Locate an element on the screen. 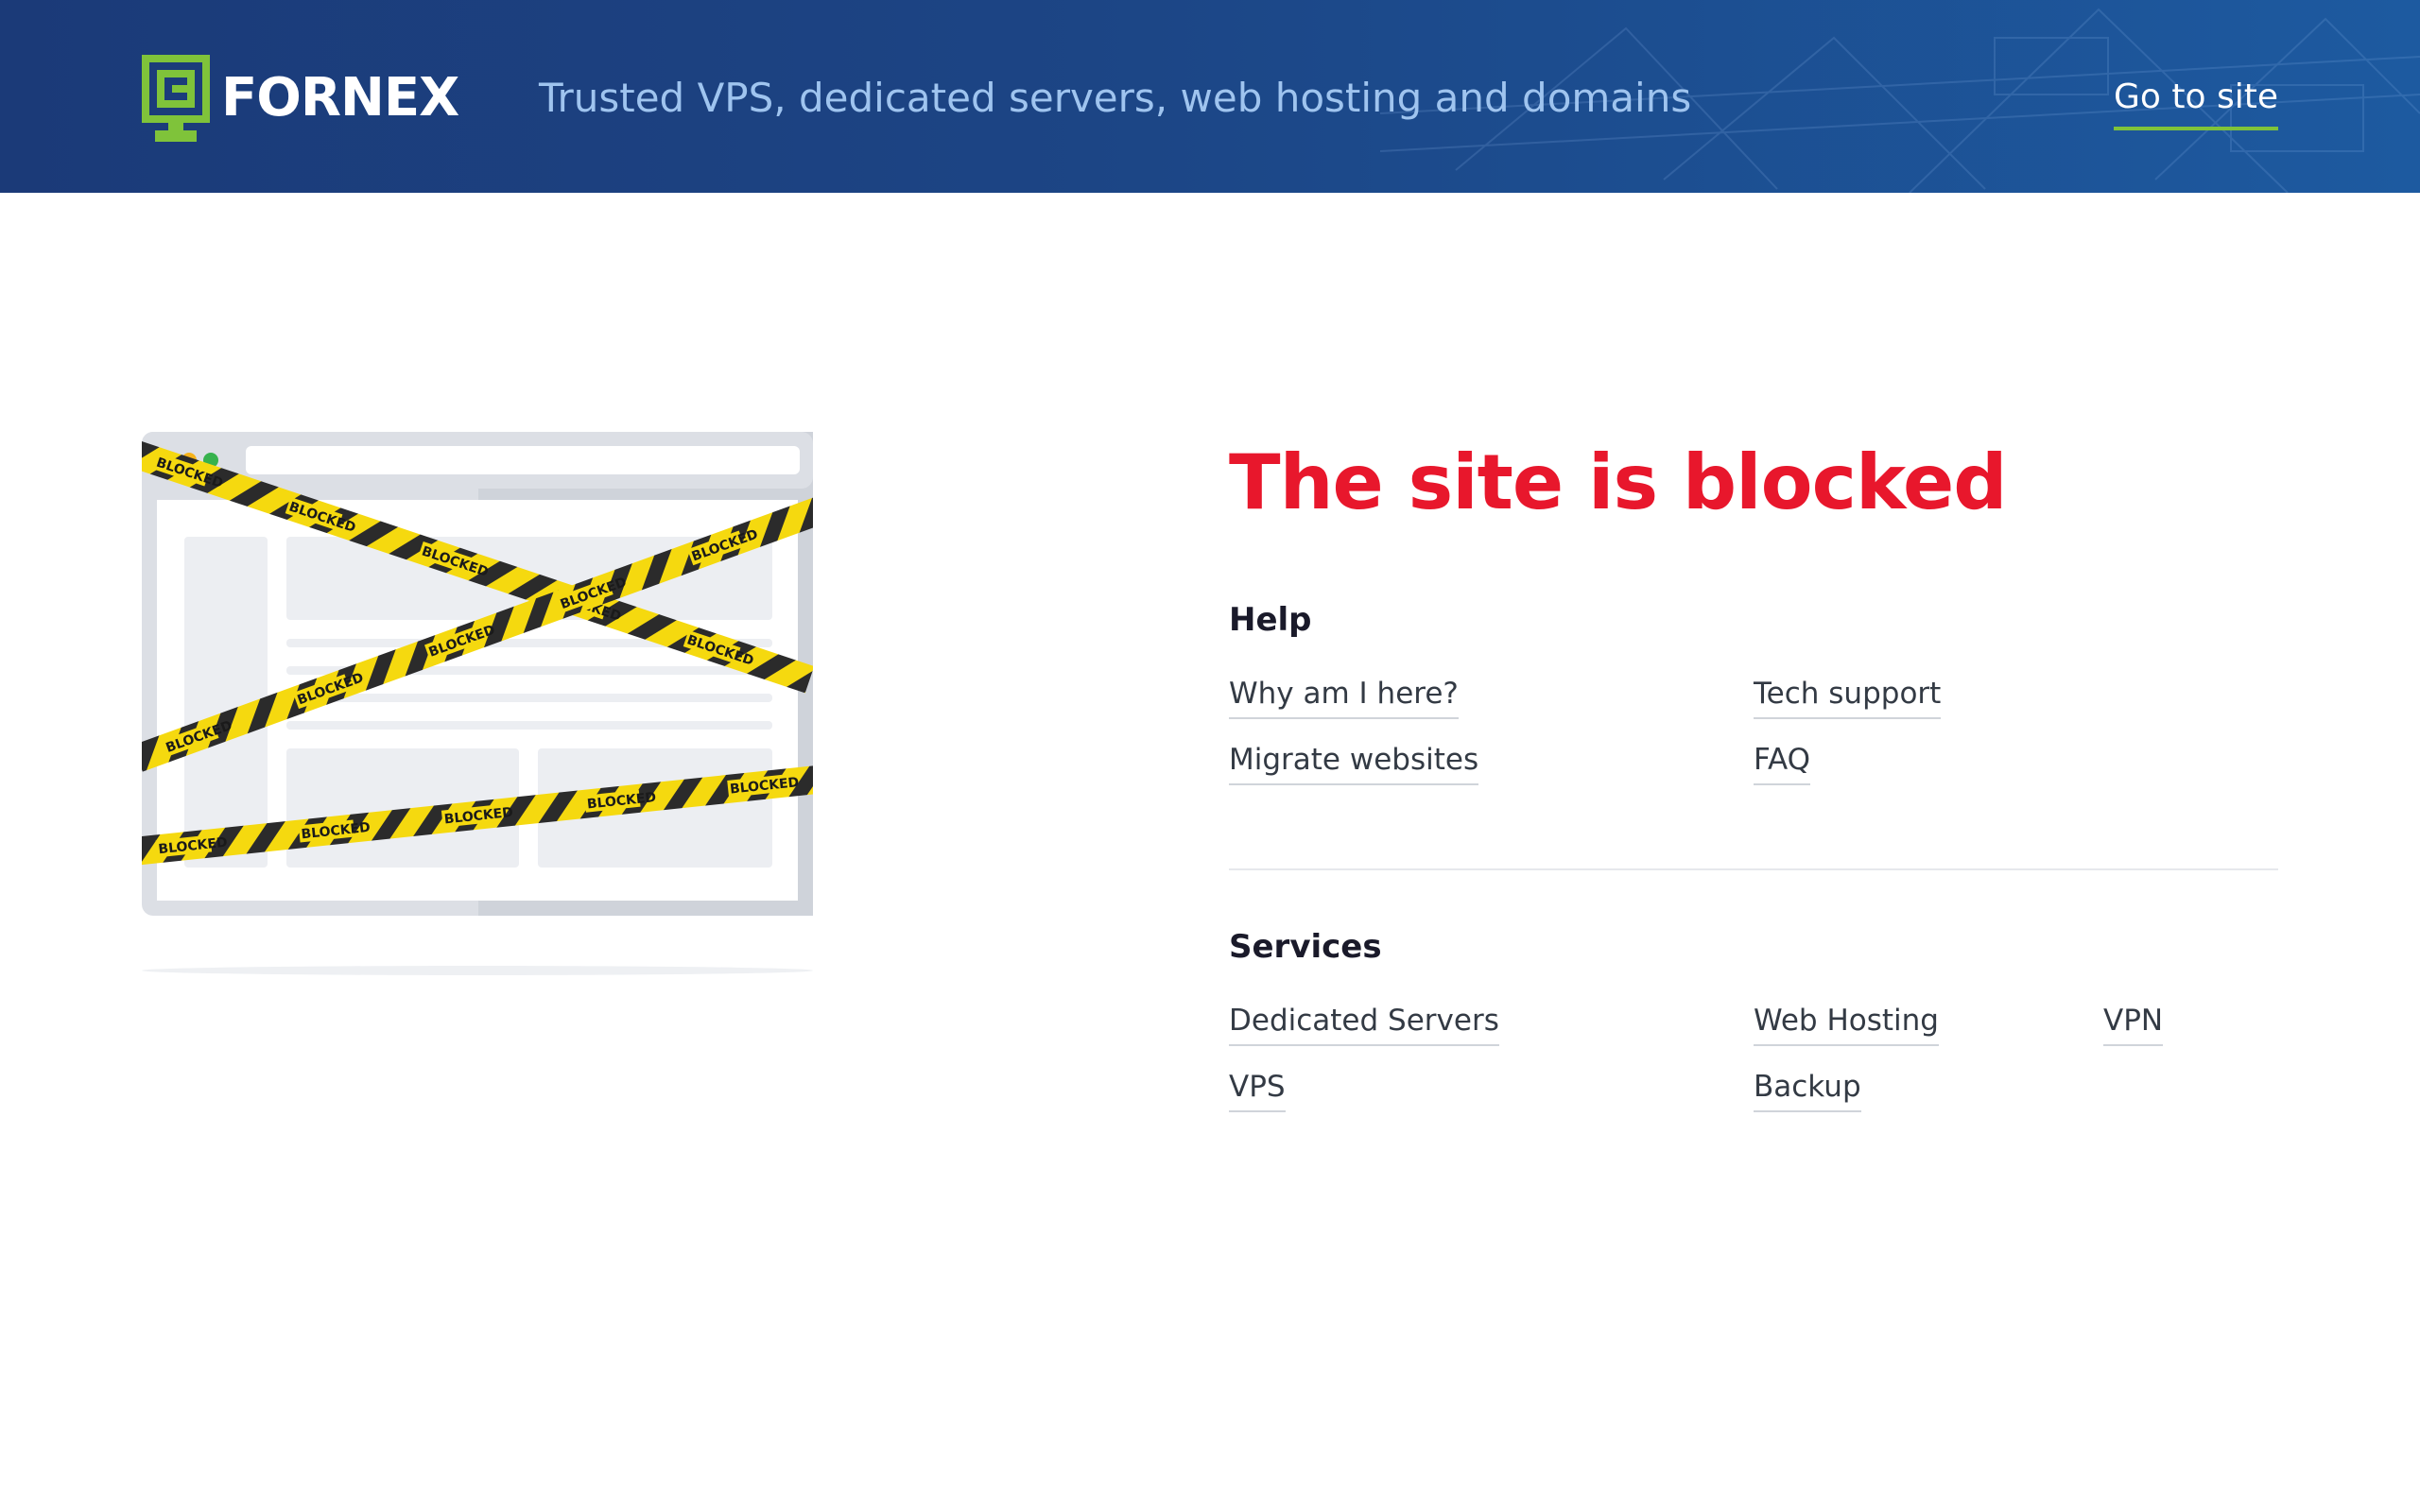  fornex-logo: FORNEX is located at coordinates (300, 98).